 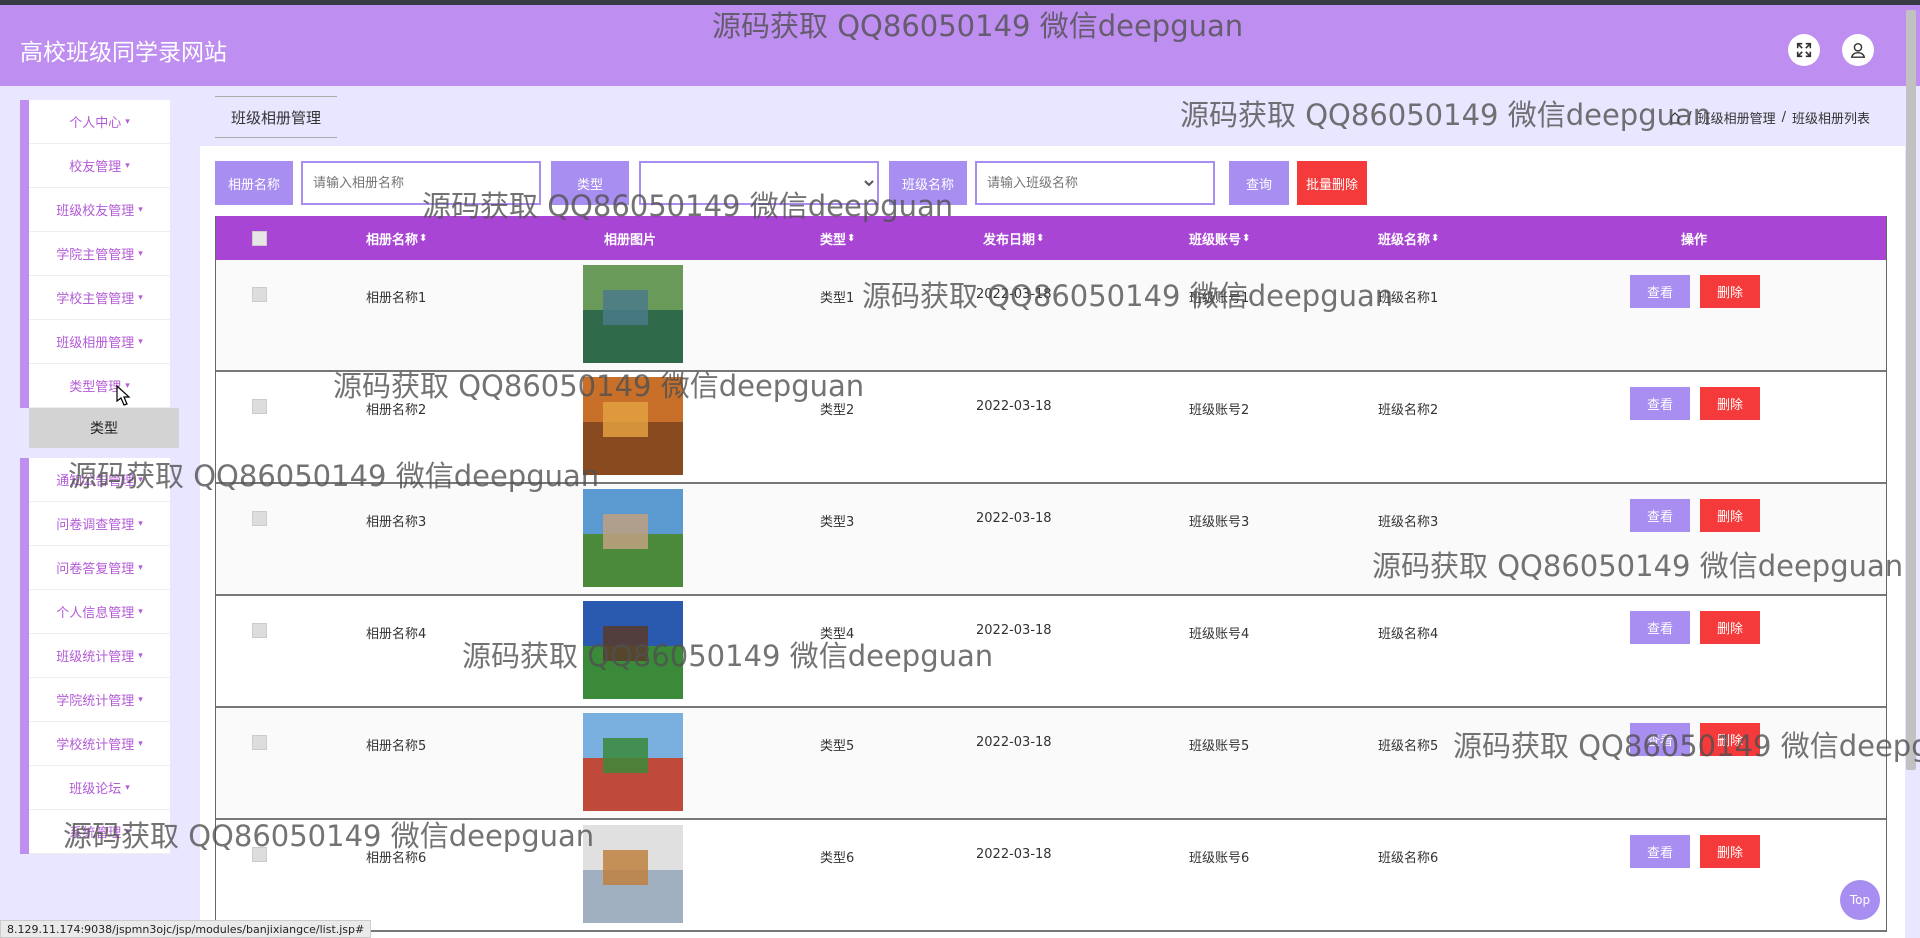 I want to click on submenu-item-type: 类型, so click(x=104, y=428).